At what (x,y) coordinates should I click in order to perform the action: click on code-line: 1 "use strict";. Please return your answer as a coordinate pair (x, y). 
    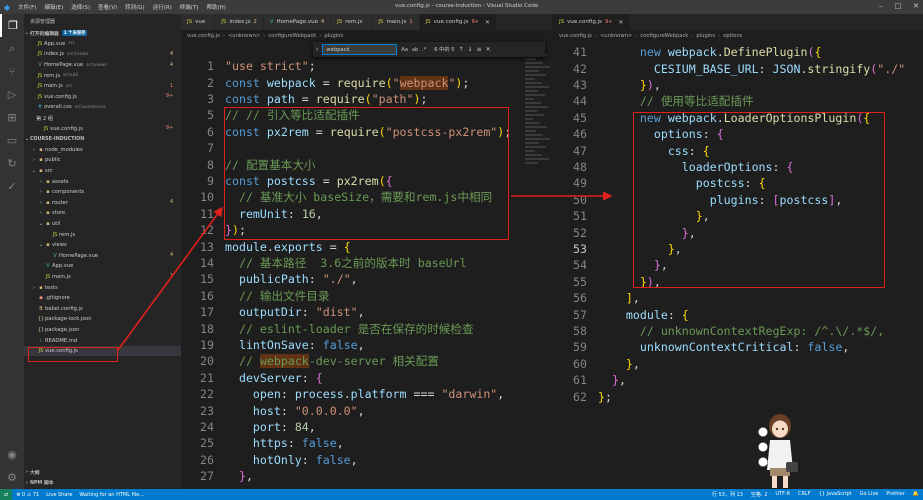
    Looking at the image, I should click on (248, 66).